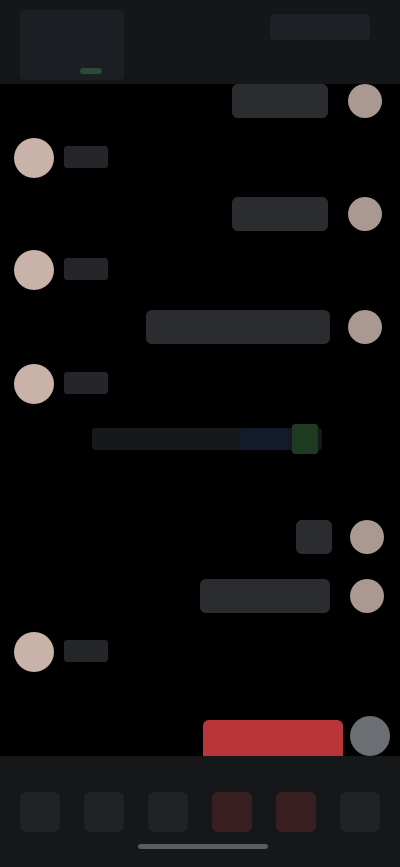 This screenshot has width=400, height=867. What do you see at coordinates (320, 27) in the screenshot?
I see `header-right-button` at bounding box center [320, 27].